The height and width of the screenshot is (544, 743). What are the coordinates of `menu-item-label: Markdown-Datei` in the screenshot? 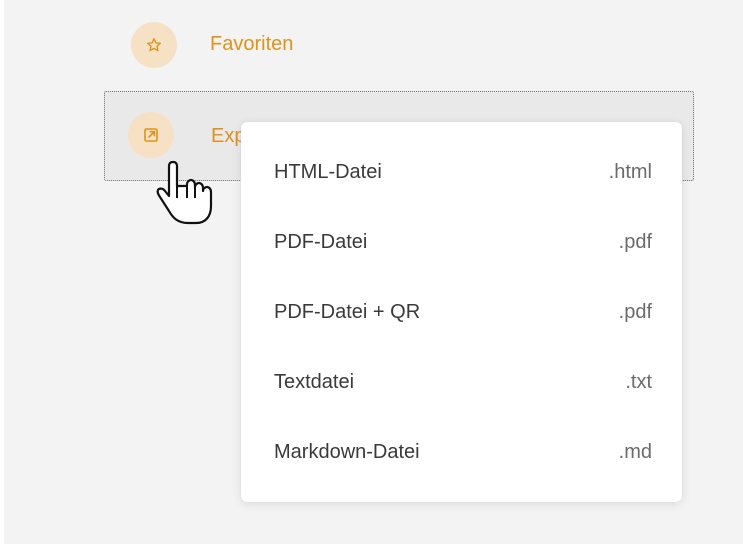 It's located at (347, 451).